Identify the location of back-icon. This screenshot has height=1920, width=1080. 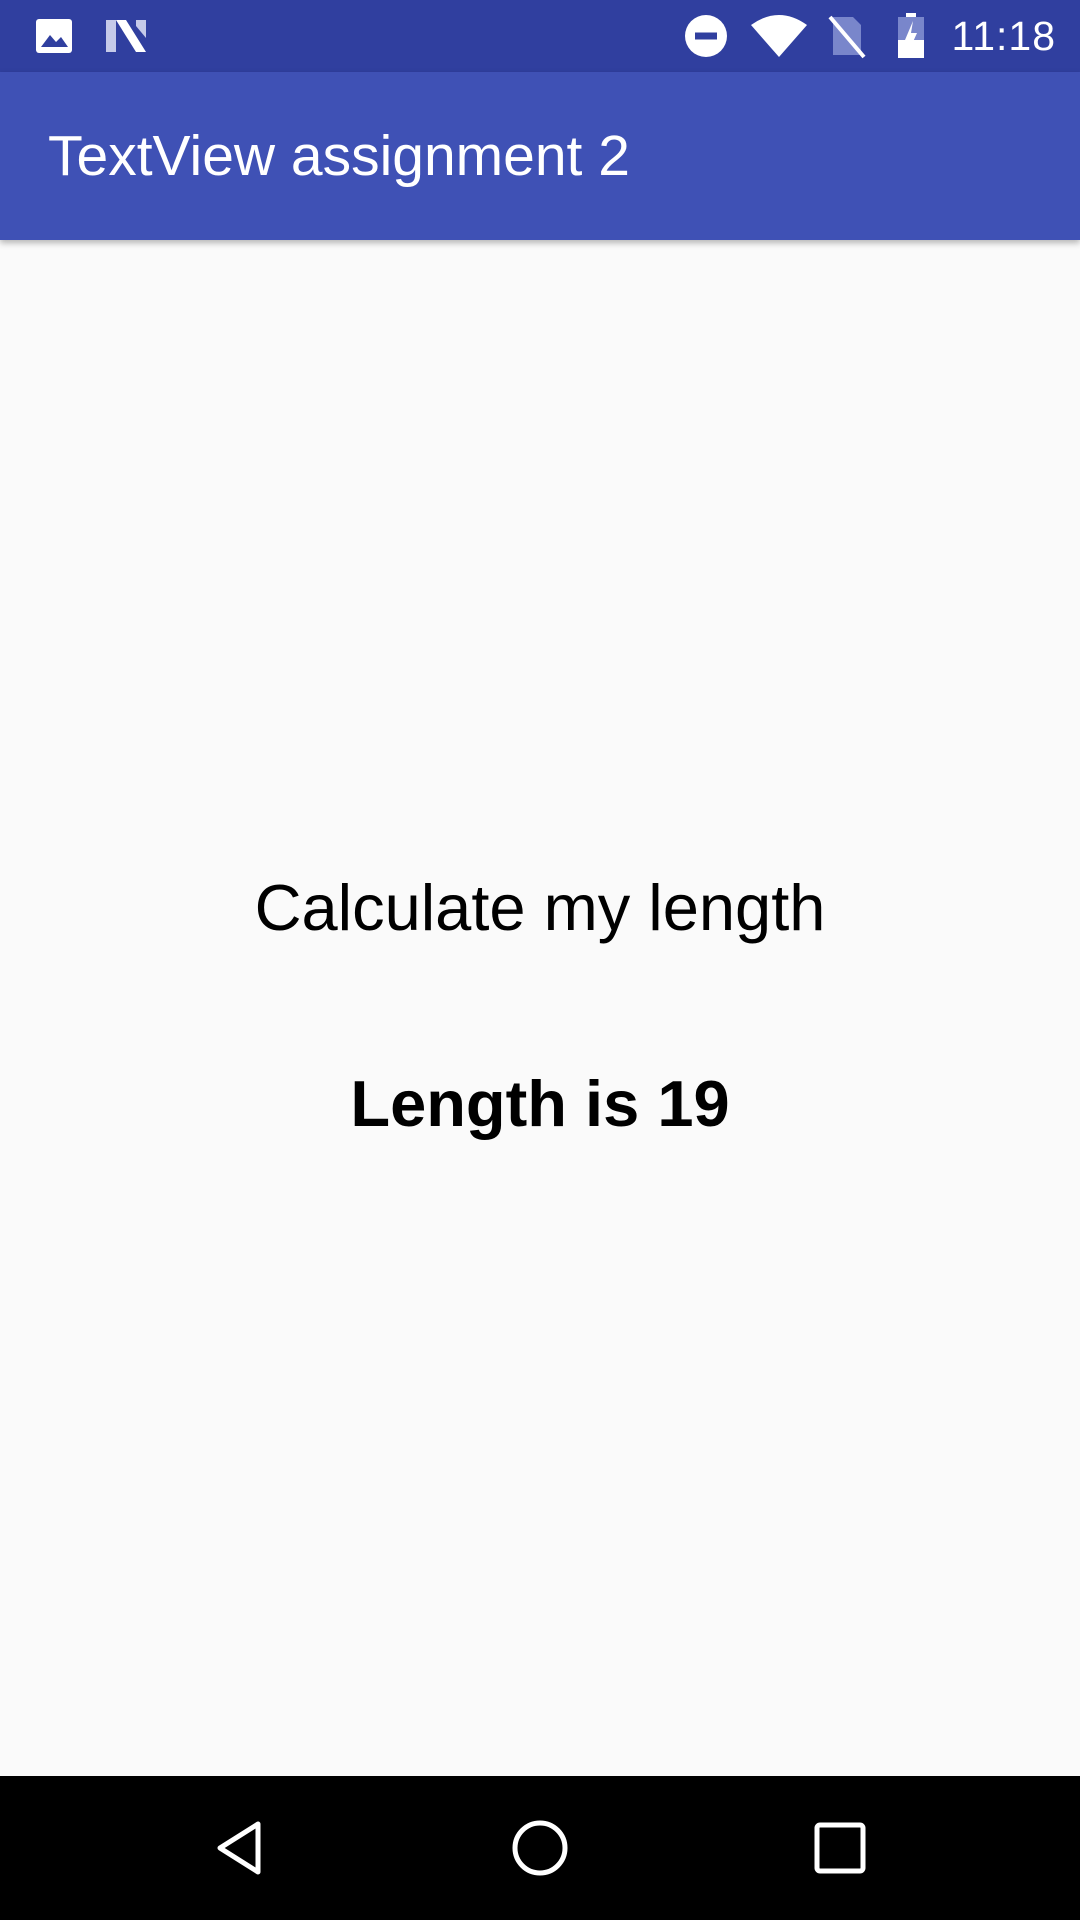
(239, 1848).